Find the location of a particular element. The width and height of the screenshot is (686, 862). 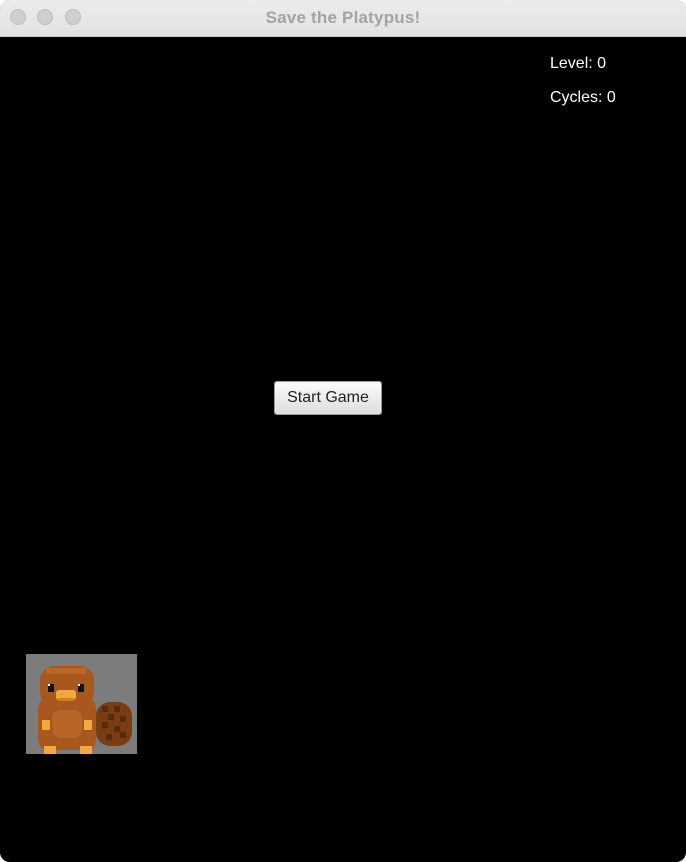

platypus-icon is located at coordinates (85, 710).